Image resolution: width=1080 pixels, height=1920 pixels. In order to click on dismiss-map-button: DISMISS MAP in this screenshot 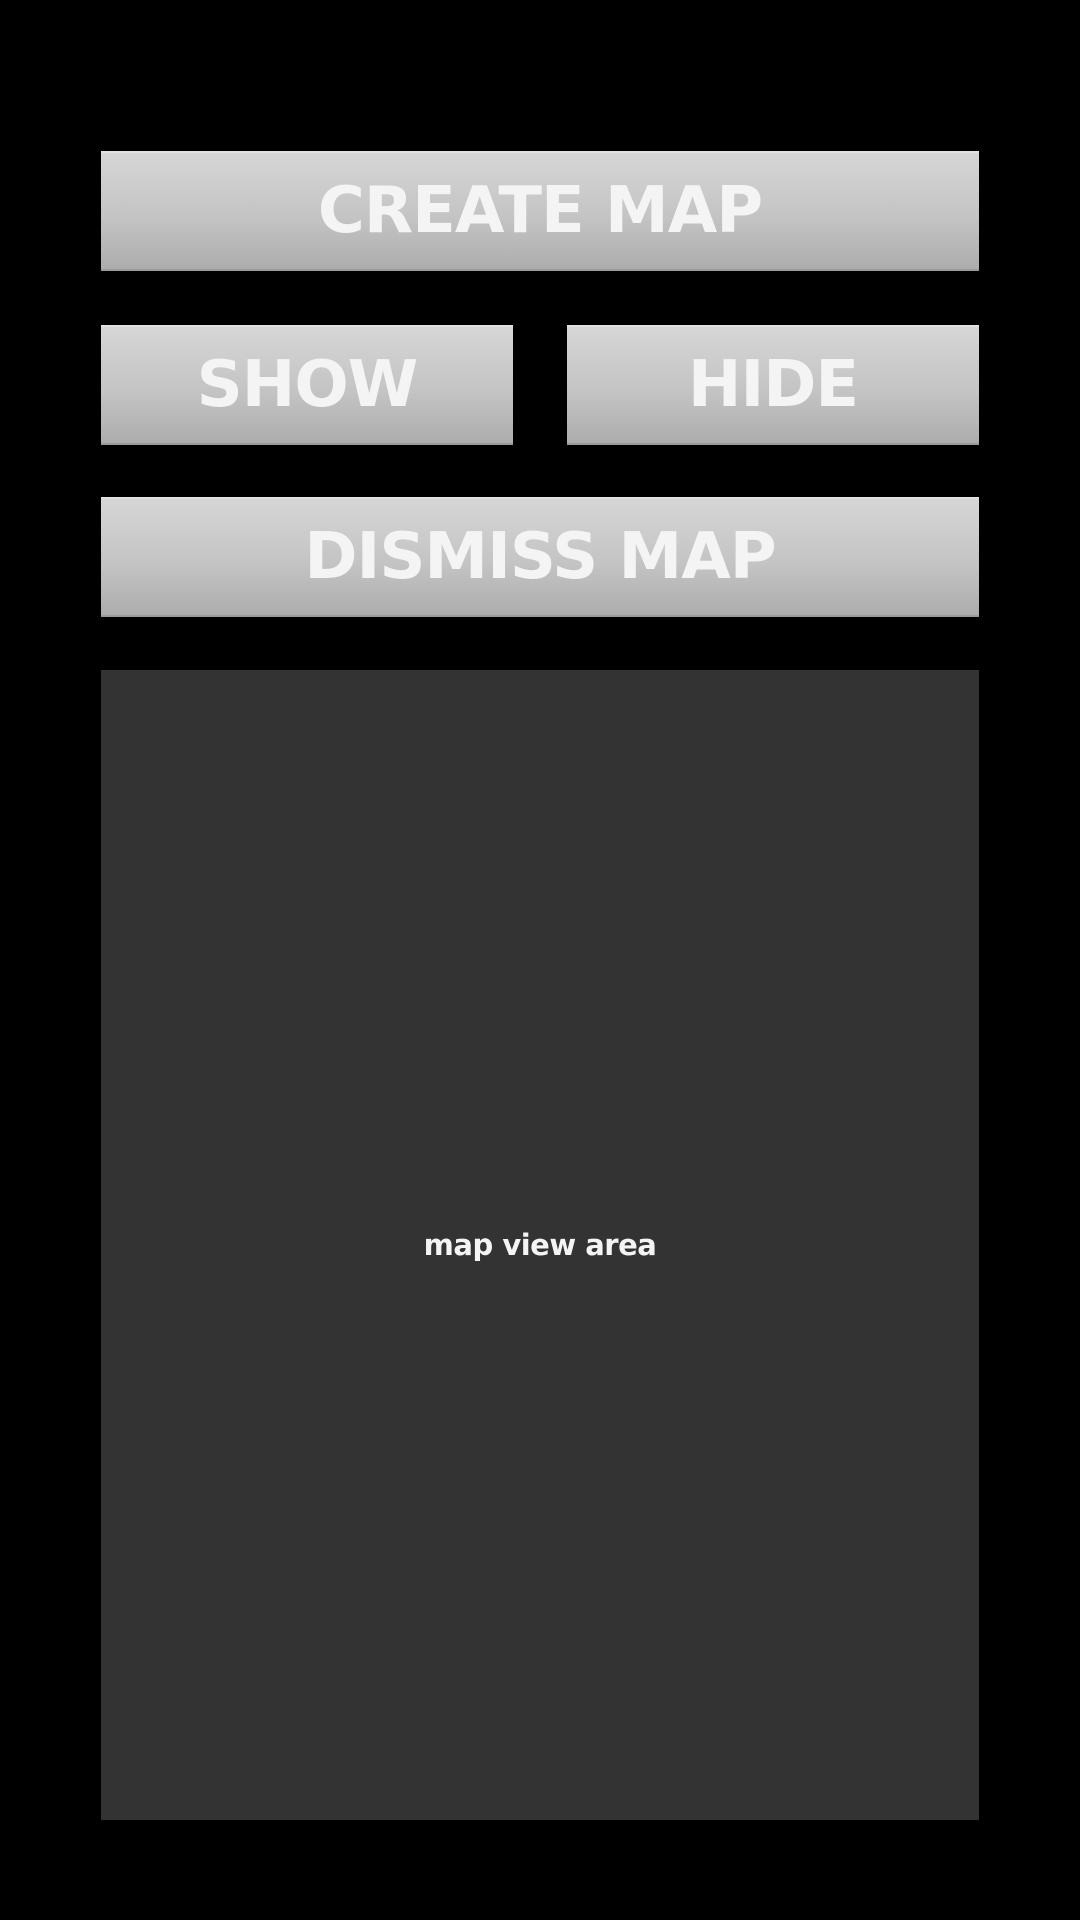, I will do `click(540, 557)`.